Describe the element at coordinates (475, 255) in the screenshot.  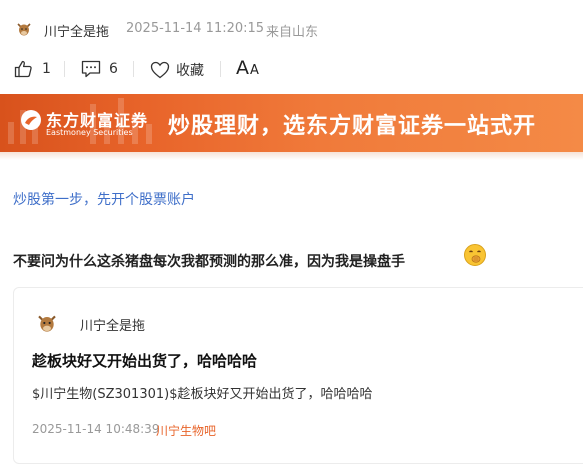
I see `shush-face-emoji` at that location.